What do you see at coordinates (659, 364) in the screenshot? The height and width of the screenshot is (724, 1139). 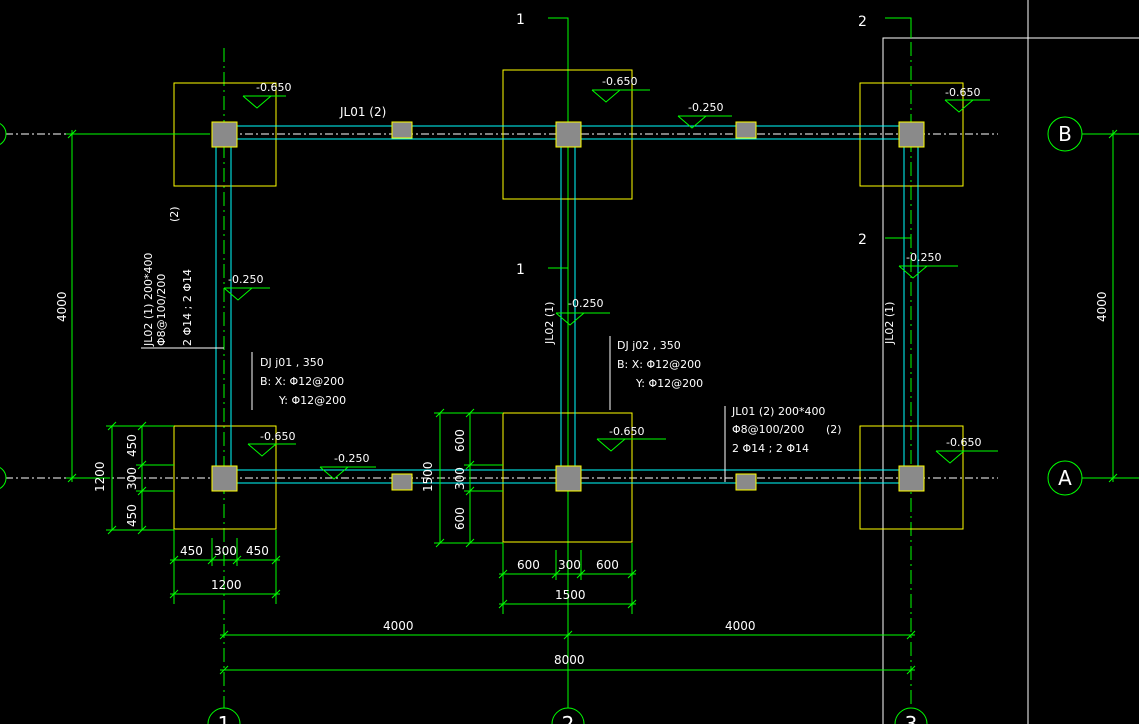 I see `dj02-x: B: X: Φ12@200` at bounding box center [659, 364].